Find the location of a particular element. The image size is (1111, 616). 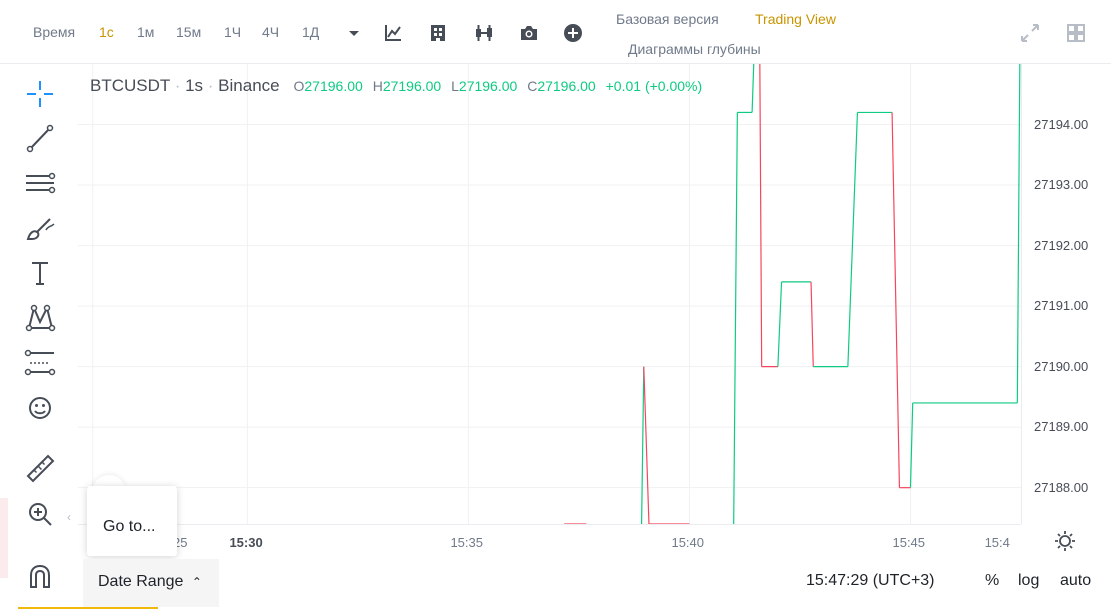

timeframe-dropdown-icon is located at coordinates (354, 33).